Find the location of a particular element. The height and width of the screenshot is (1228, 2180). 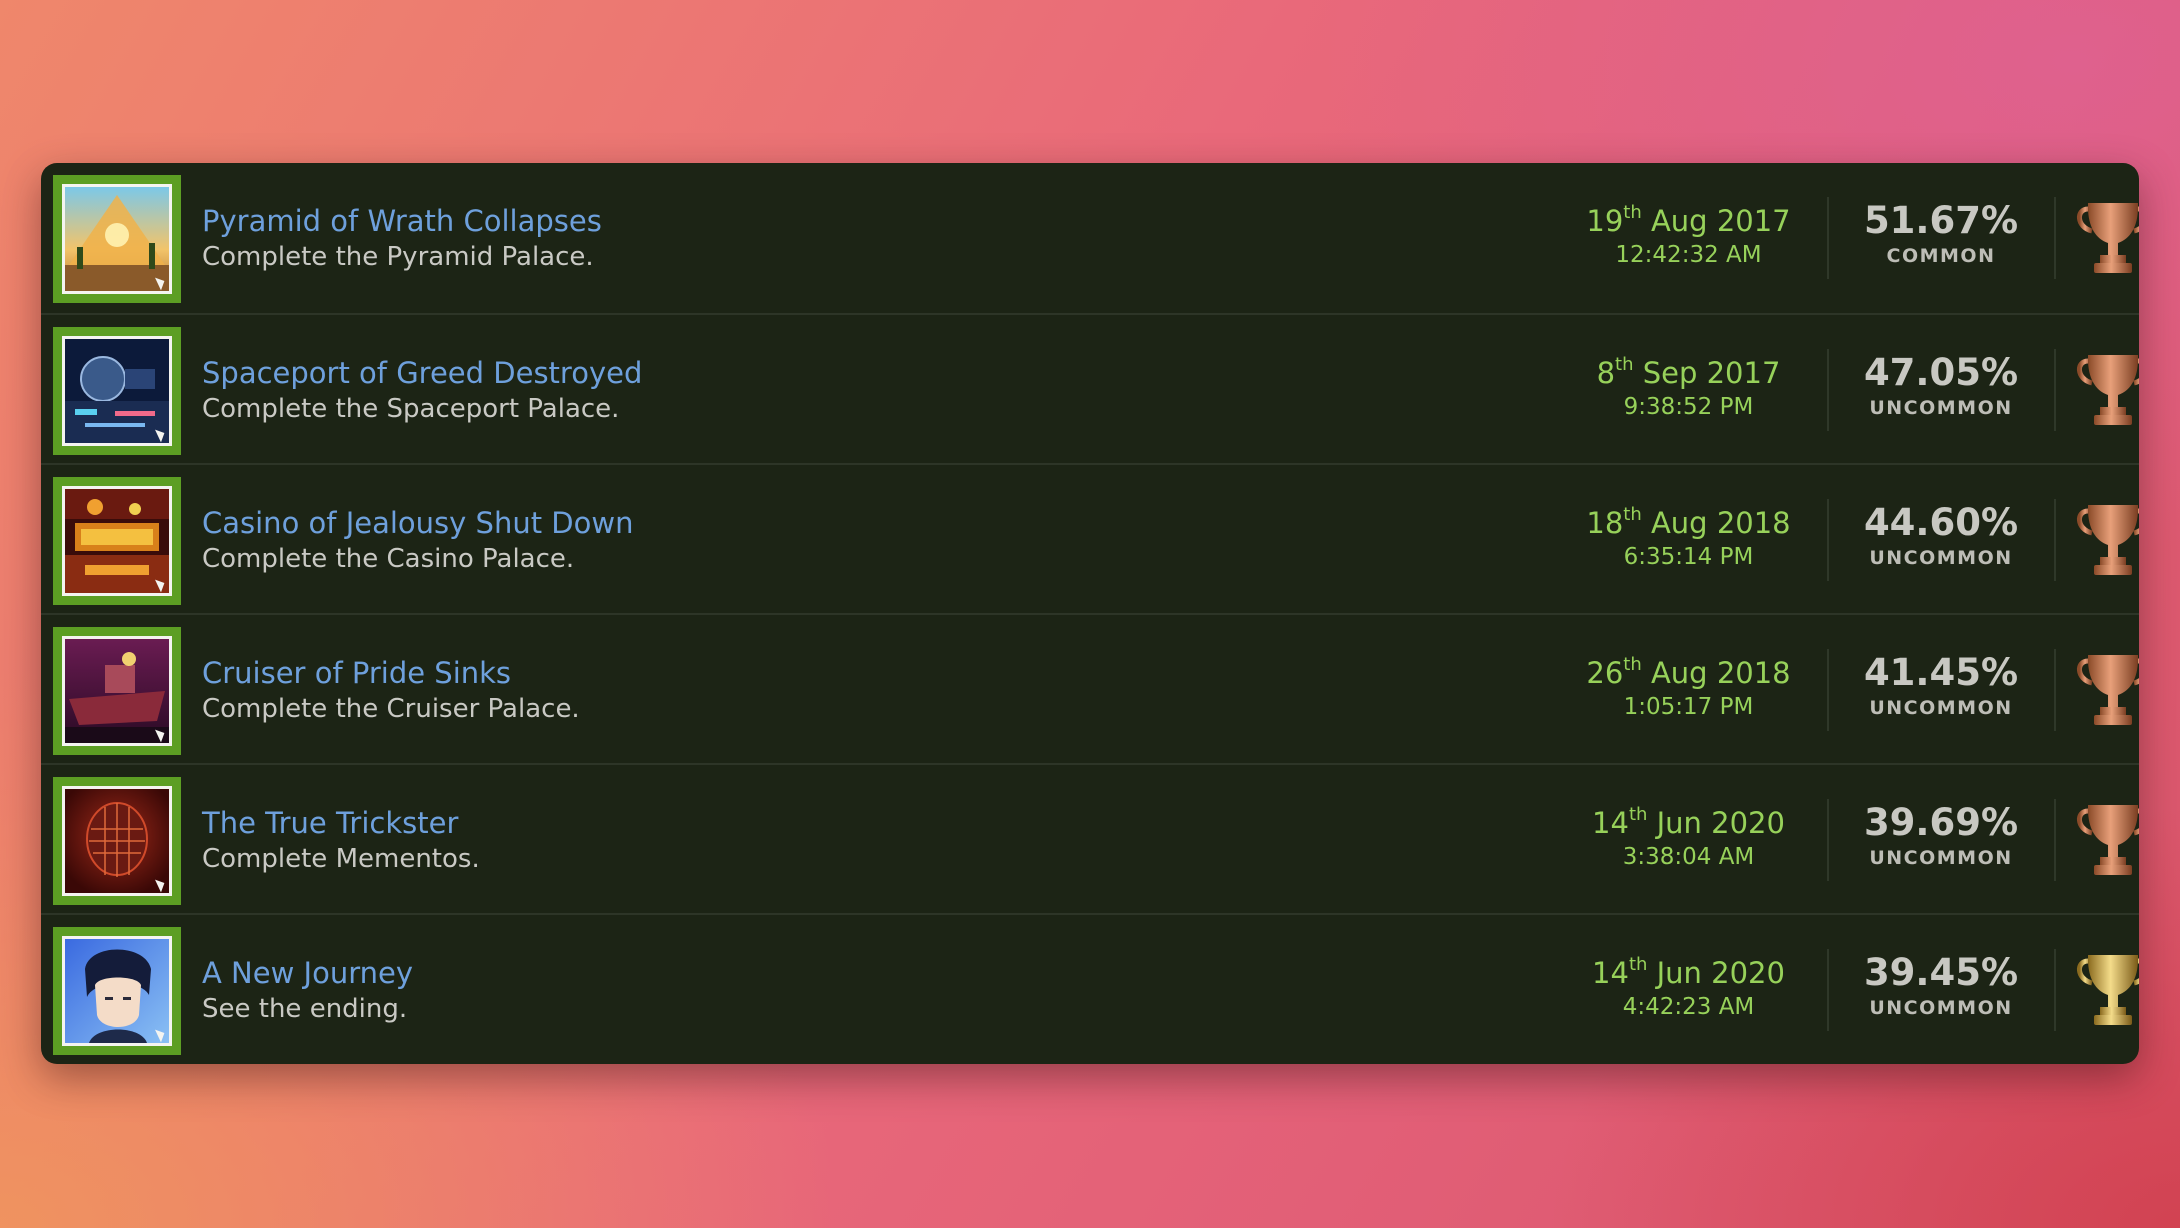

rarity-label: COMMON is located at coordinates (1941, 256).